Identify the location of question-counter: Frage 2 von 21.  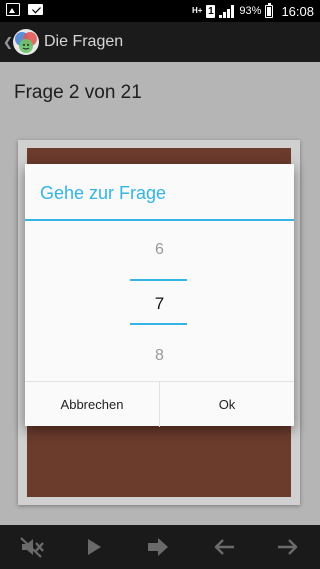
(78, 92).